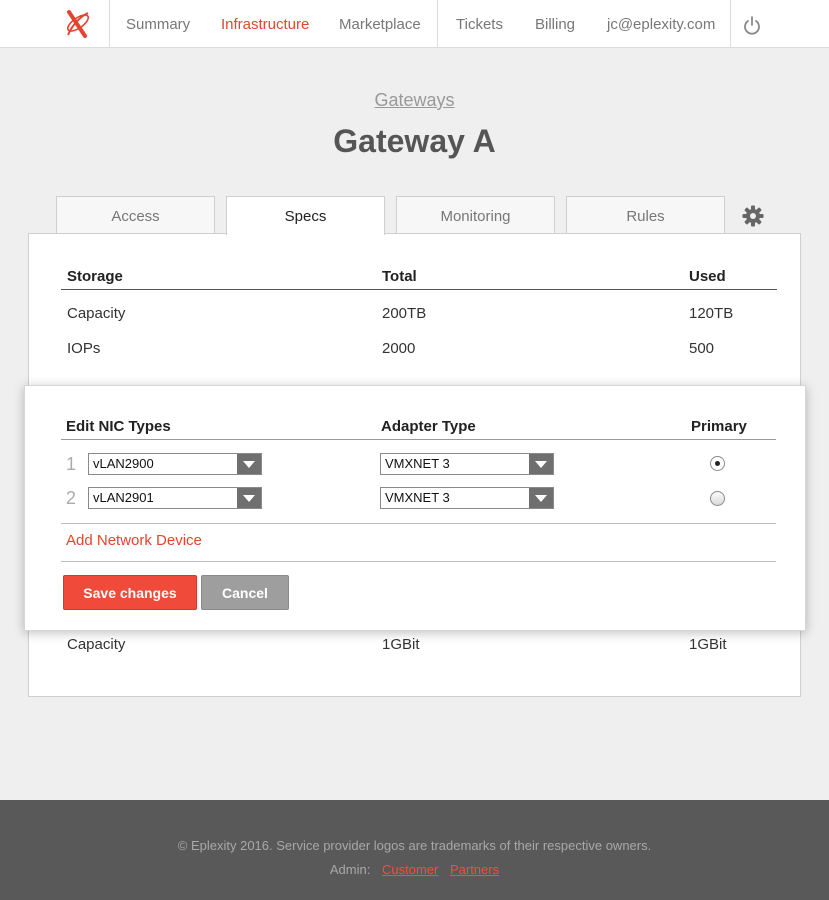 The width and height of the screenshot is (829, 900). Describe the element at coordinates (245, 592) in the screenshot. I see `cancel-button: Cancel` at that location.